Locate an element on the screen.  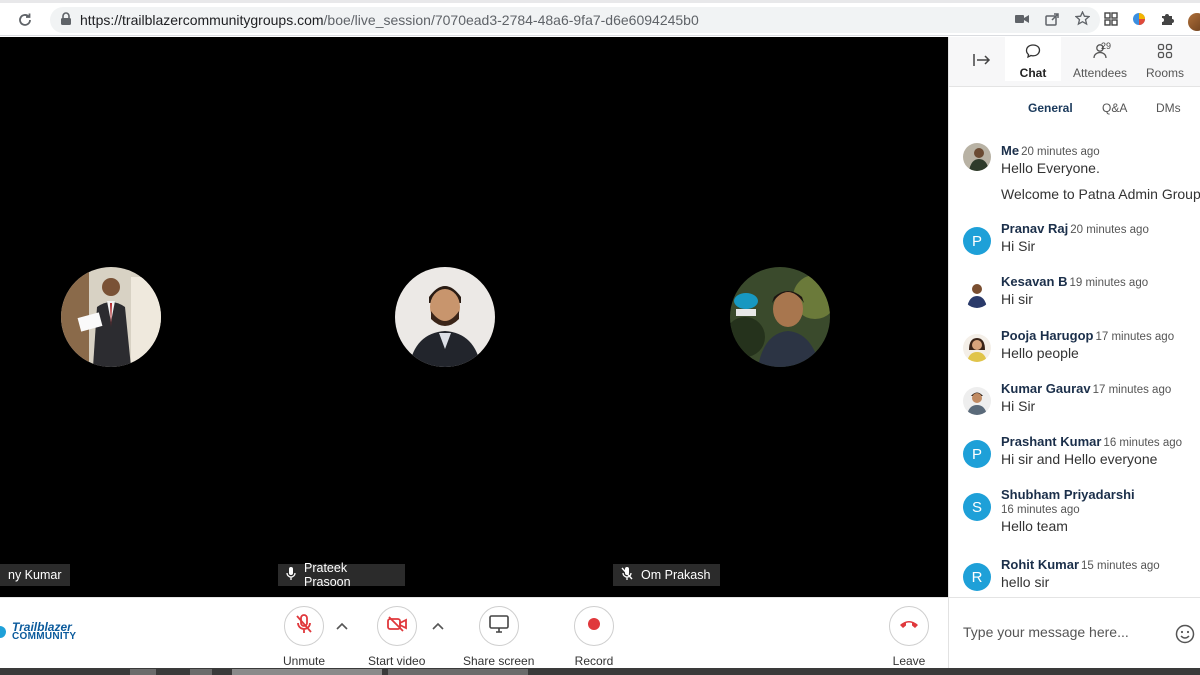
colorful-extension-icon is located at coordinates (1139, 21).